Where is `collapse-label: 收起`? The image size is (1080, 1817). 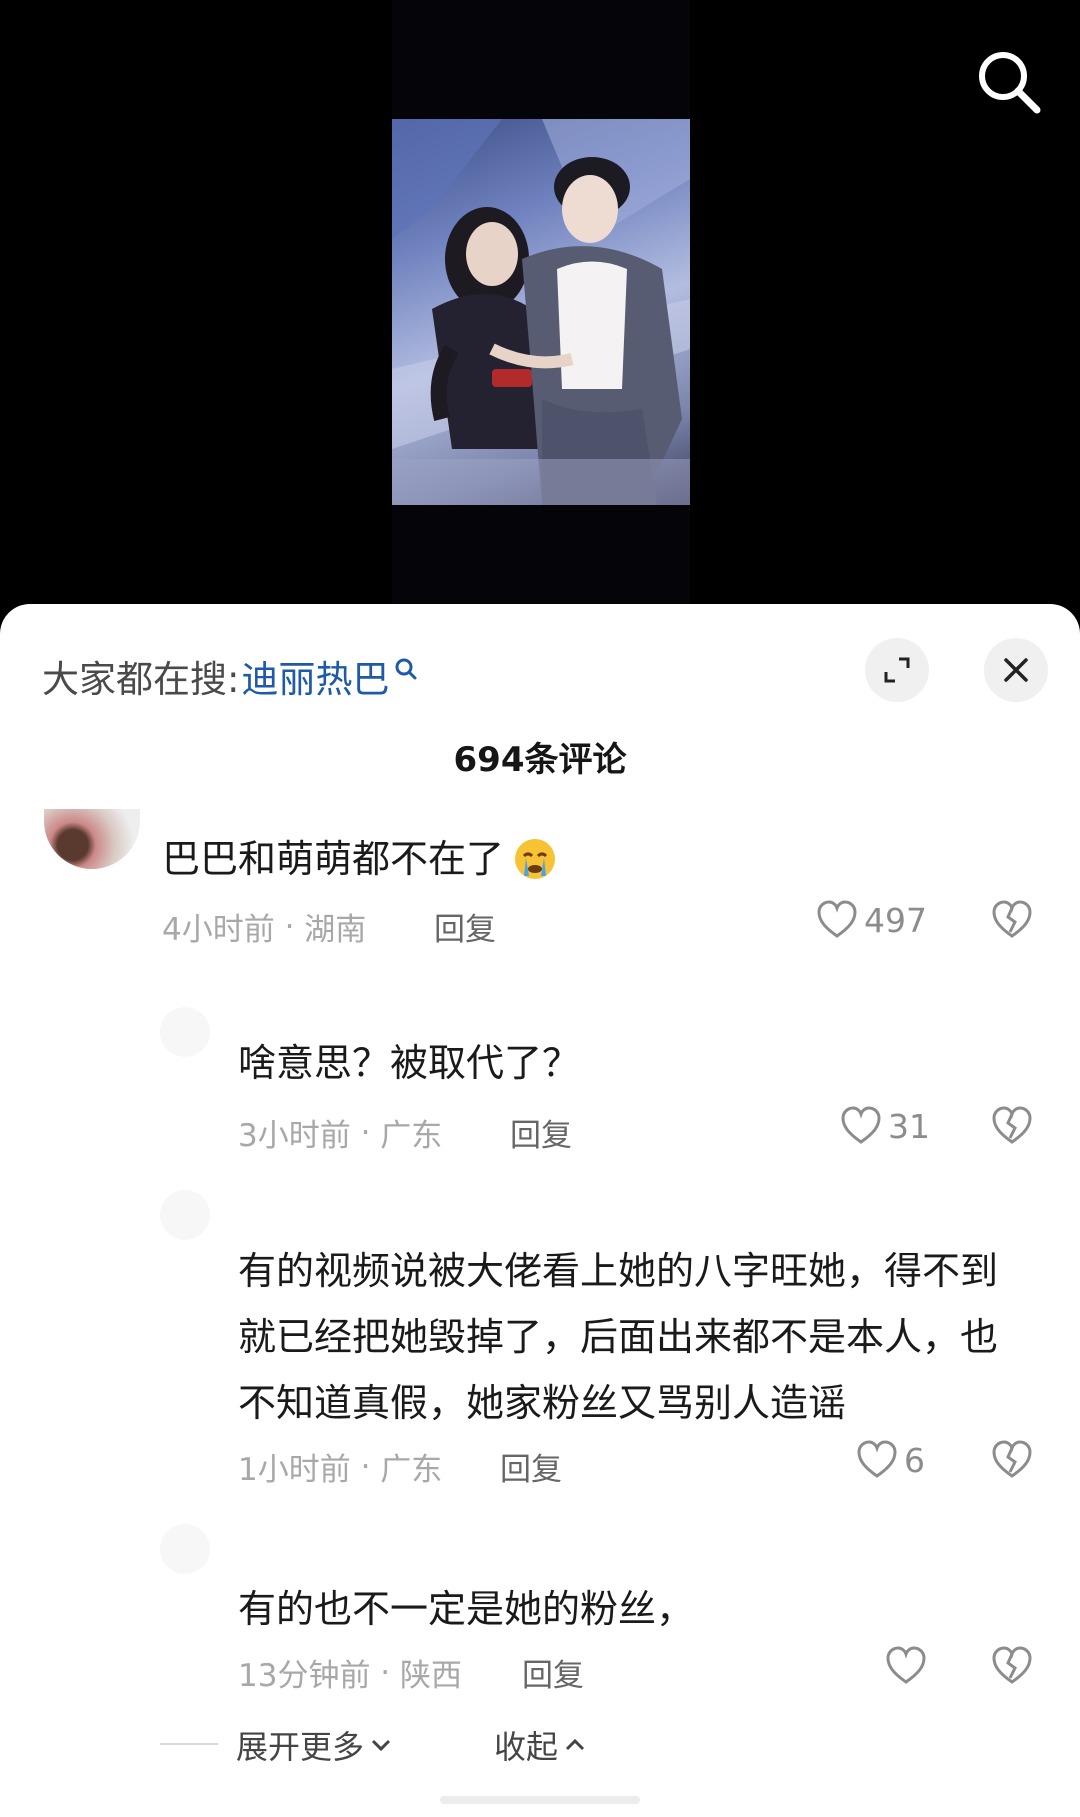
collapse-label: 收起 is located at coordinates (526, 1747).